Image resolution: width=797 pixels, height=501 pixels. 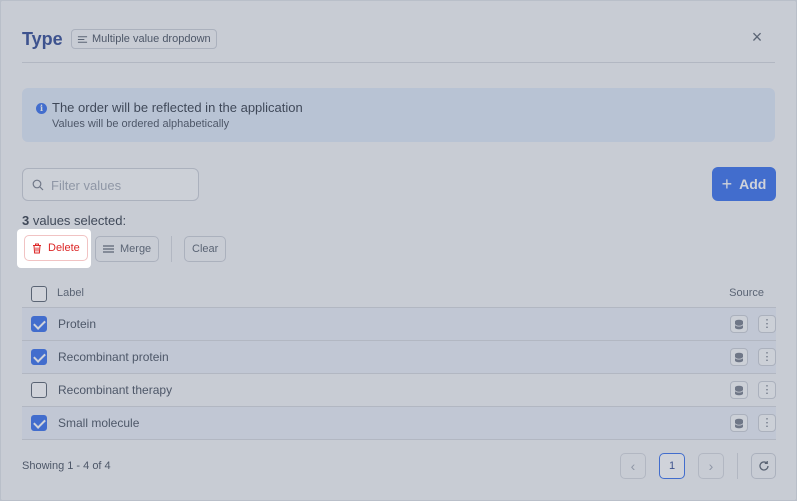 I want to click on table-row: Recombinant therapy ⋮, so click(x=399, y=390).